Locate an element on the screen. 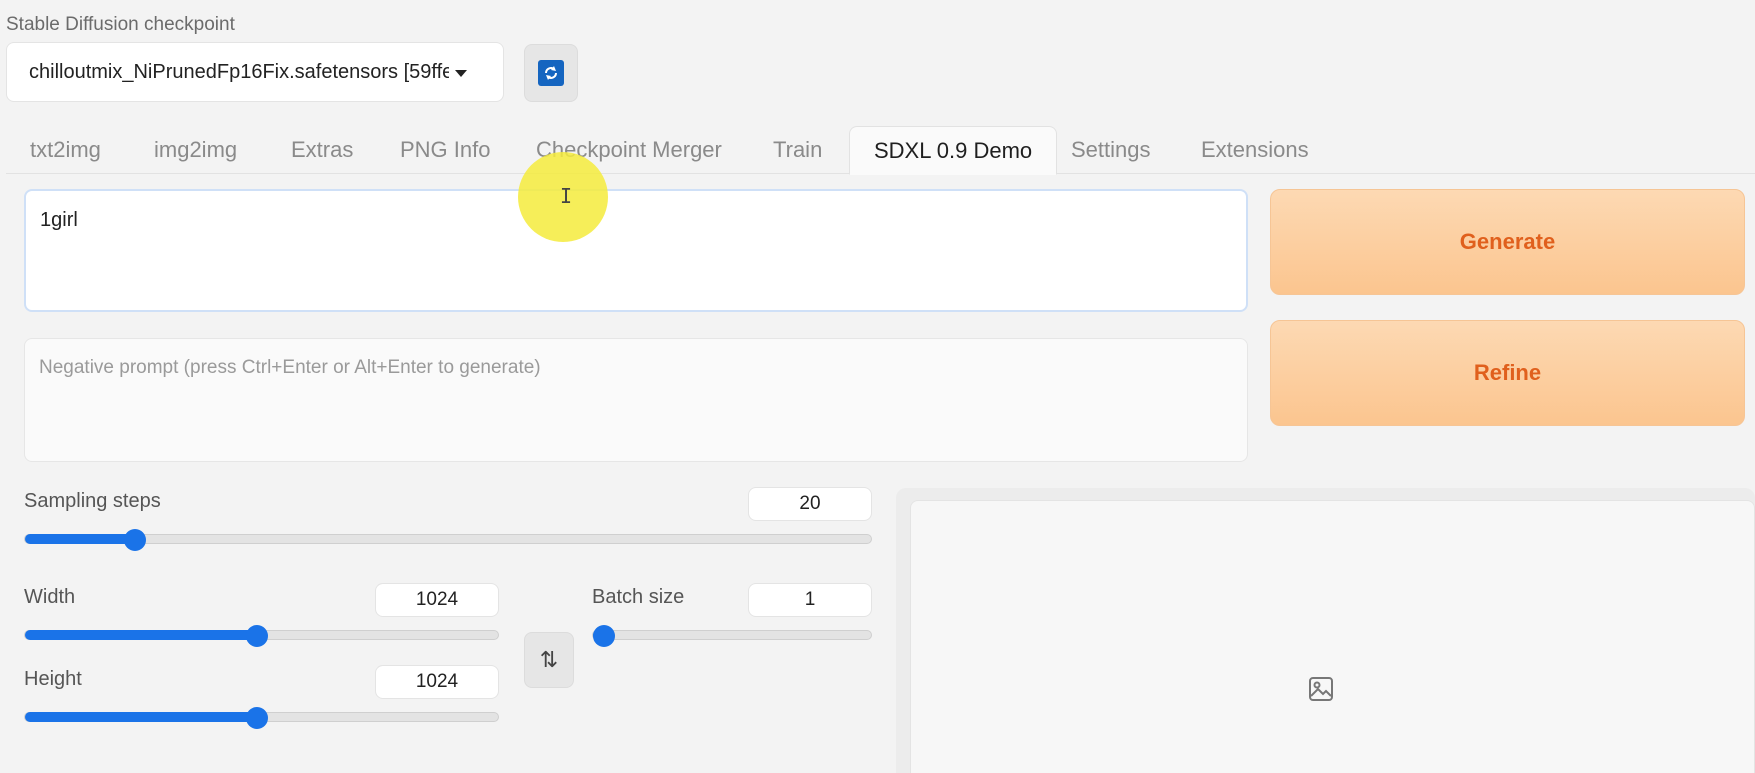 The image size is (1755, 773). tab-settings: Settings is located at coordinates (1111, 150).